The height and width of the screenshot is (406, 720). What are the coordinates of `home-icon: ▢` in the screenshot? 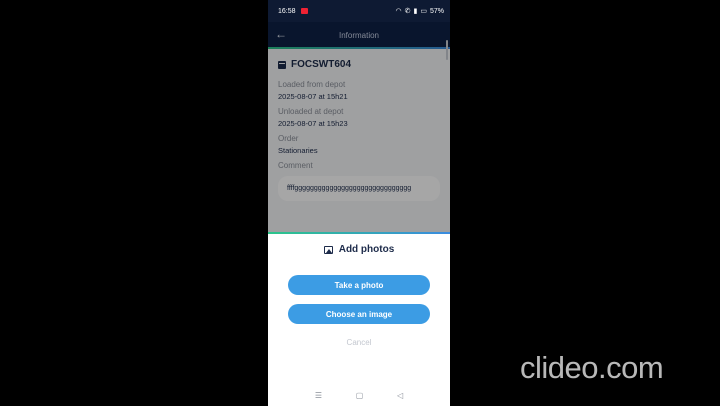 It's located at (360, 395).